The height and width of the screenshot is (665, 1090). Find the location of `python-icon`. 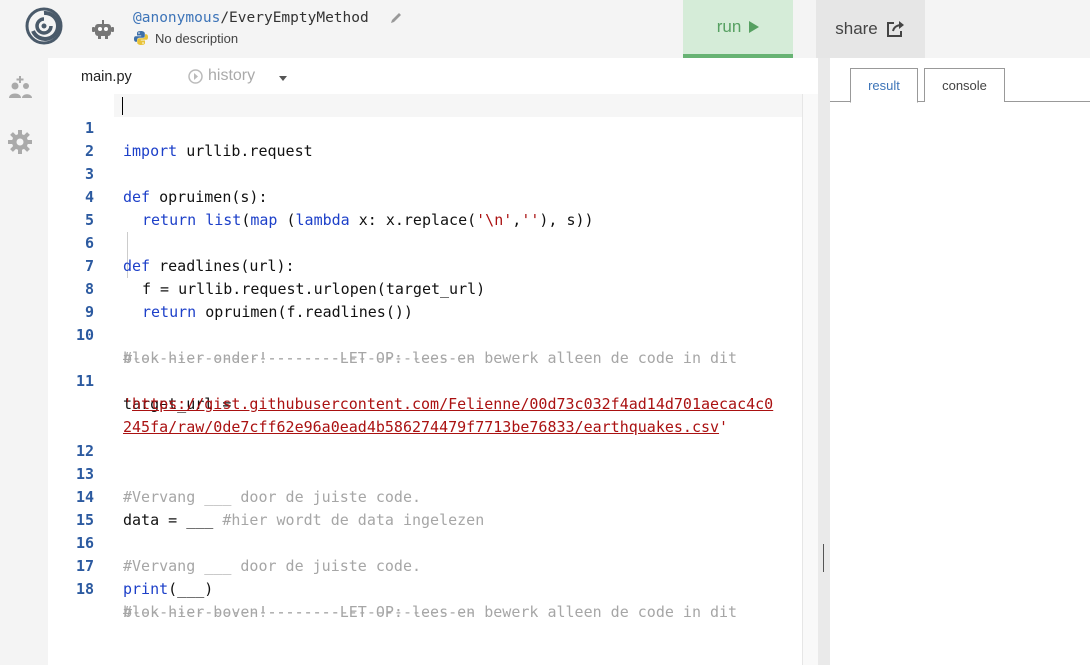

python-icon is located at coordinates (141, 38).